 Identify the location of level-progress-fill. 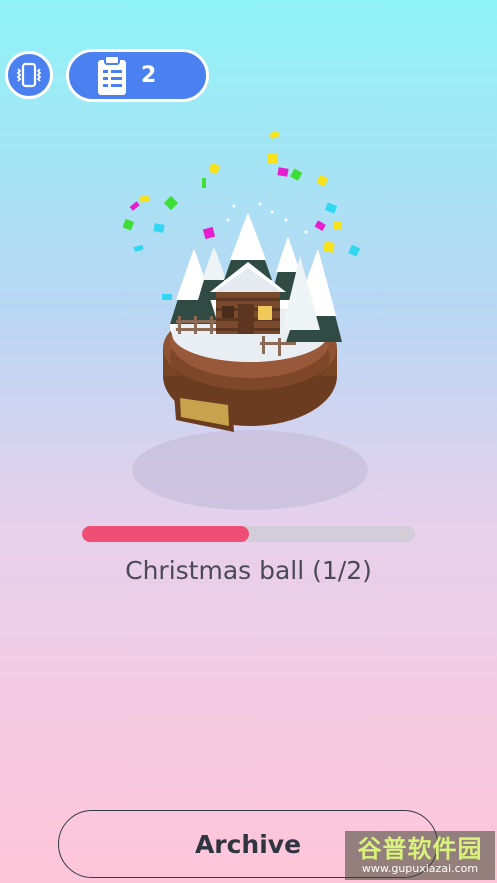
(165, 534).